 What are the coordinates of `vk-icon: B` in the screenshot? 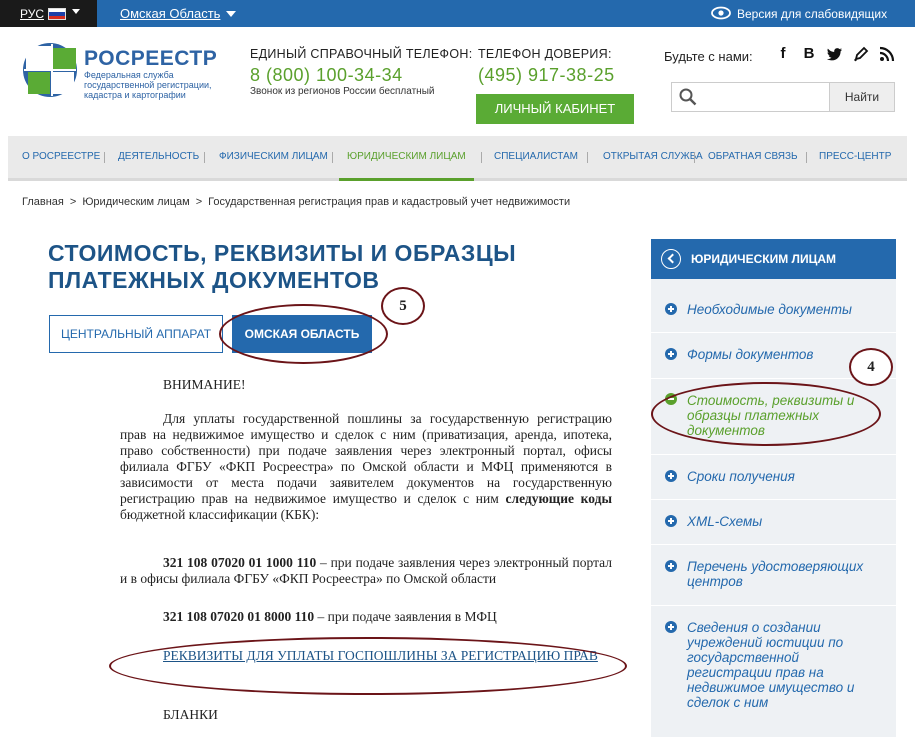 It's located at (809, 54).